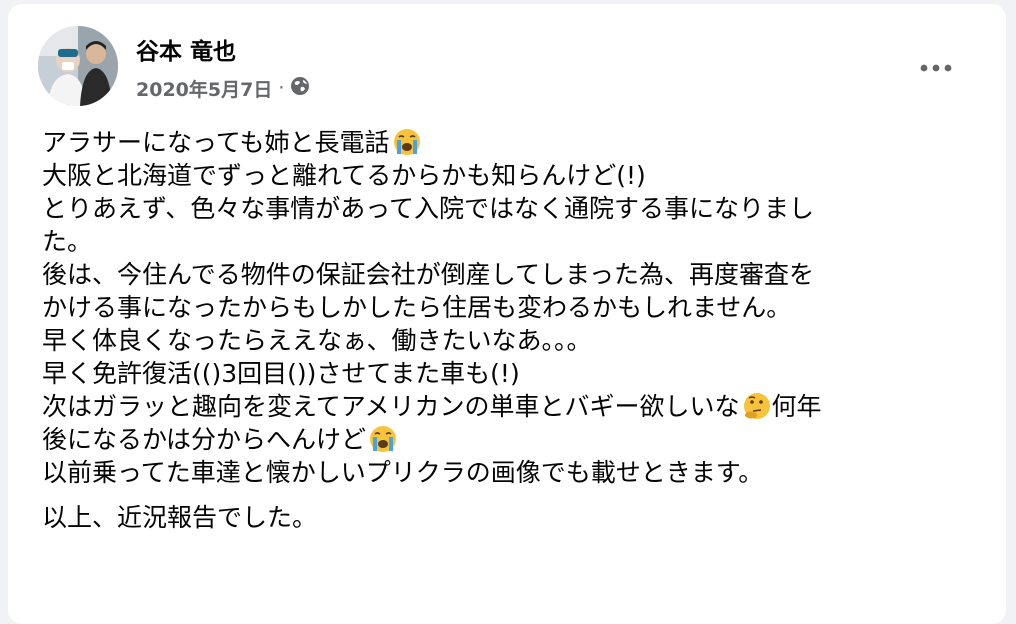  I want to click on post-closing: 以上、近況報告でした。, so click(180, 517).